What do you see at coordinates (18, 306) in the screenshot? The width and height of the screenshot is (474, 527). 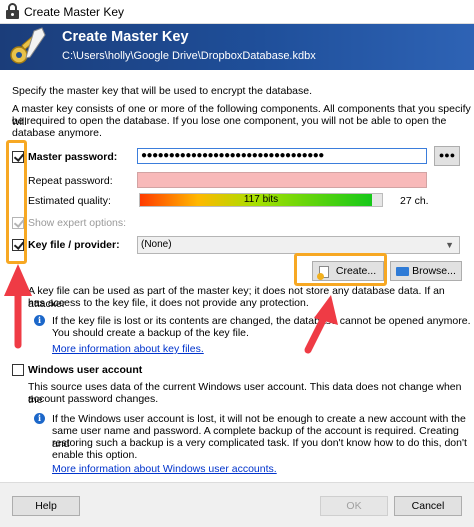 I see `up-arrow-left` at bounding box center [18, 306].